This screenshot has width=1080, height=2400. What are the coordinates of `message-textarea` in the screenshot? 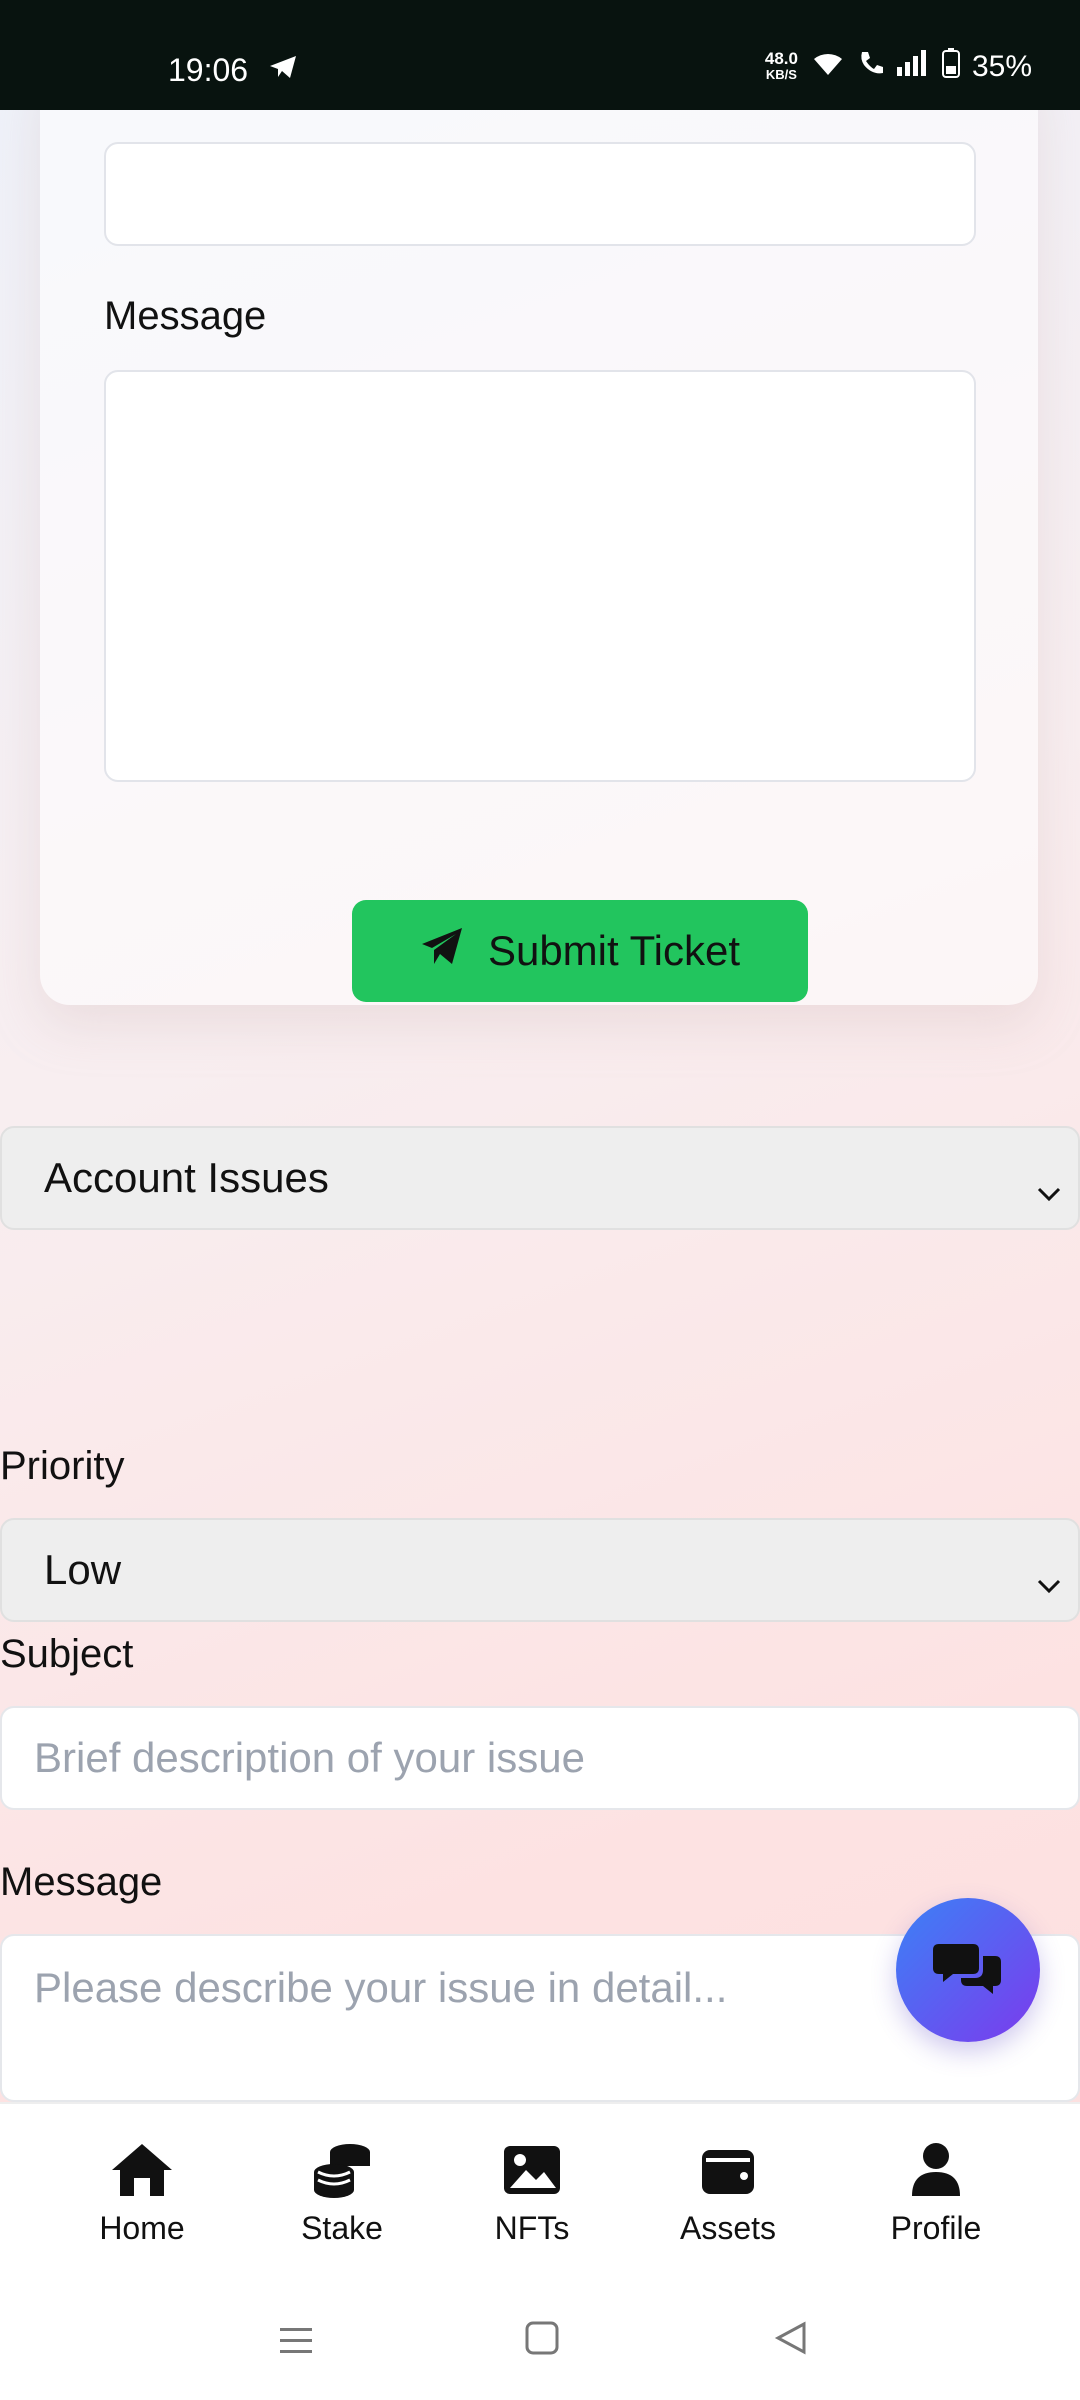 It's located at (540, 576).